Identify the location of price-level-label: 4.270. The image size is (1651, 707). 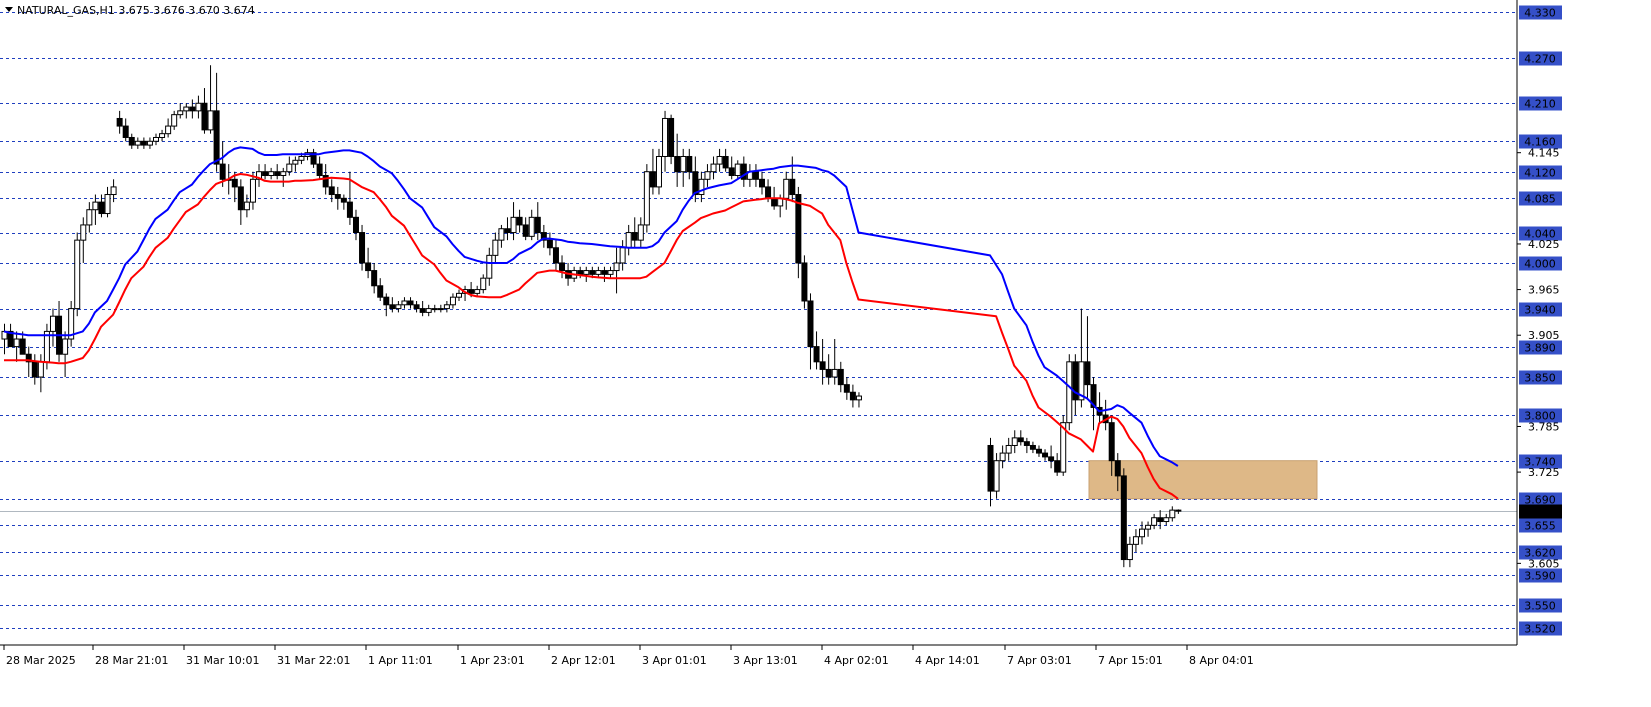
(1540, 59).